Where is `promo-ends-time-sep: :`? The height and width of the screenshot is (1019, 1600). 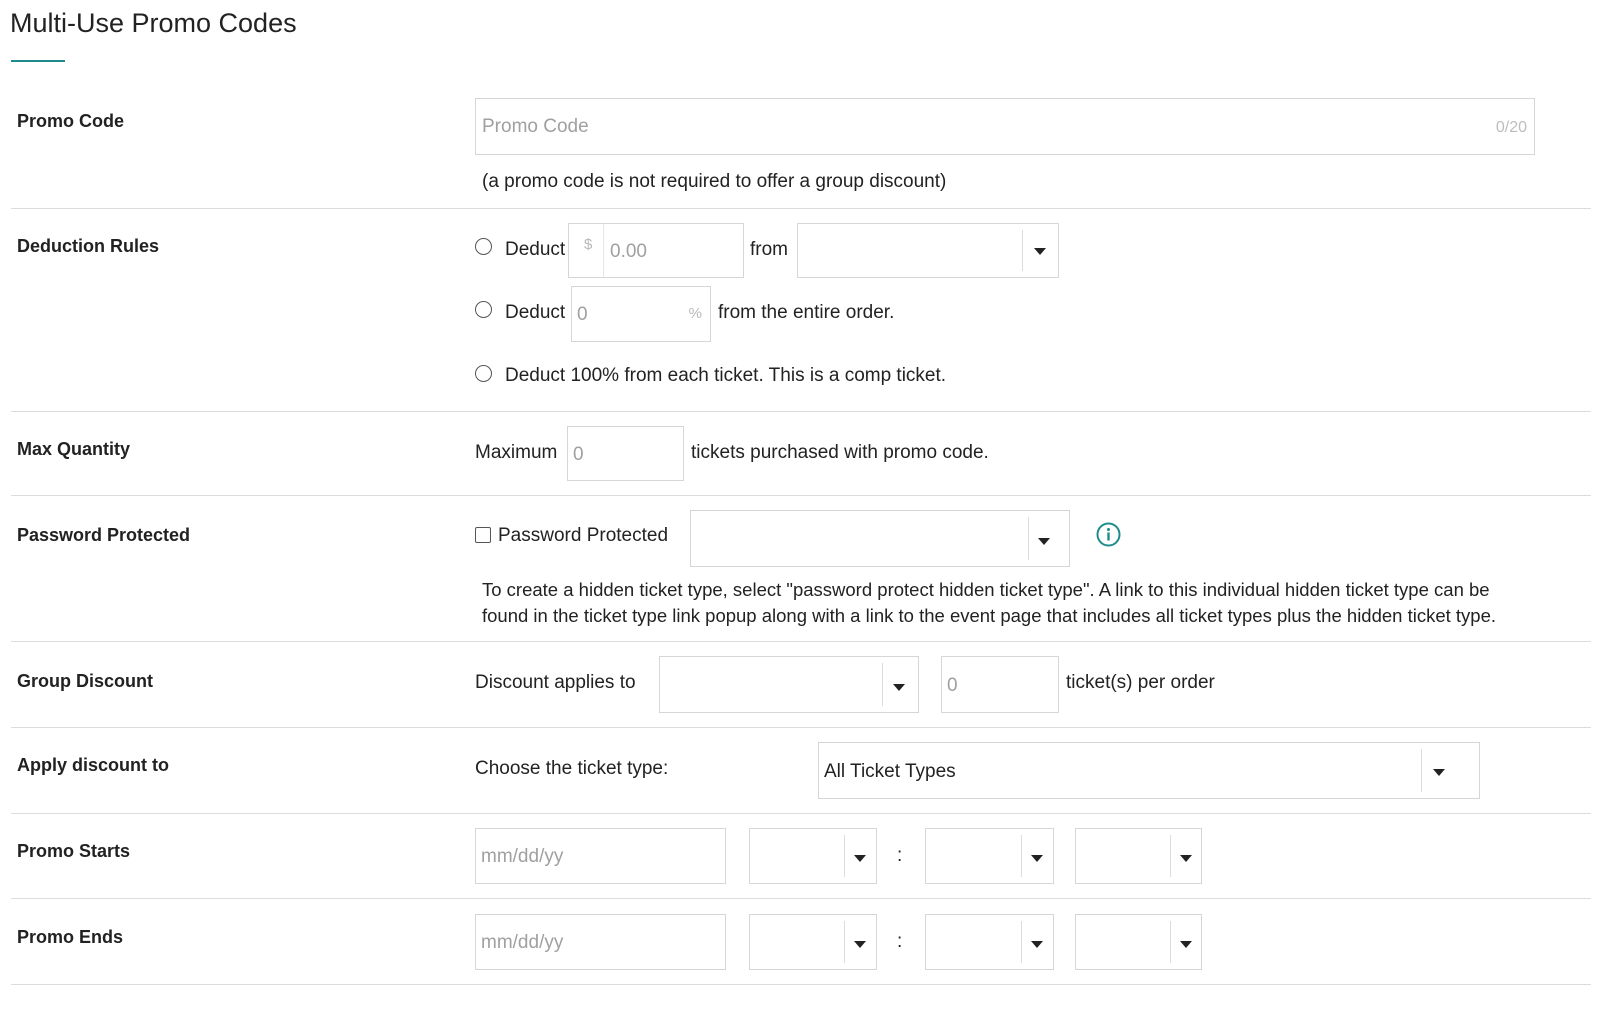 promo-ends-time-sep: : is located at coordinates (899, 942).